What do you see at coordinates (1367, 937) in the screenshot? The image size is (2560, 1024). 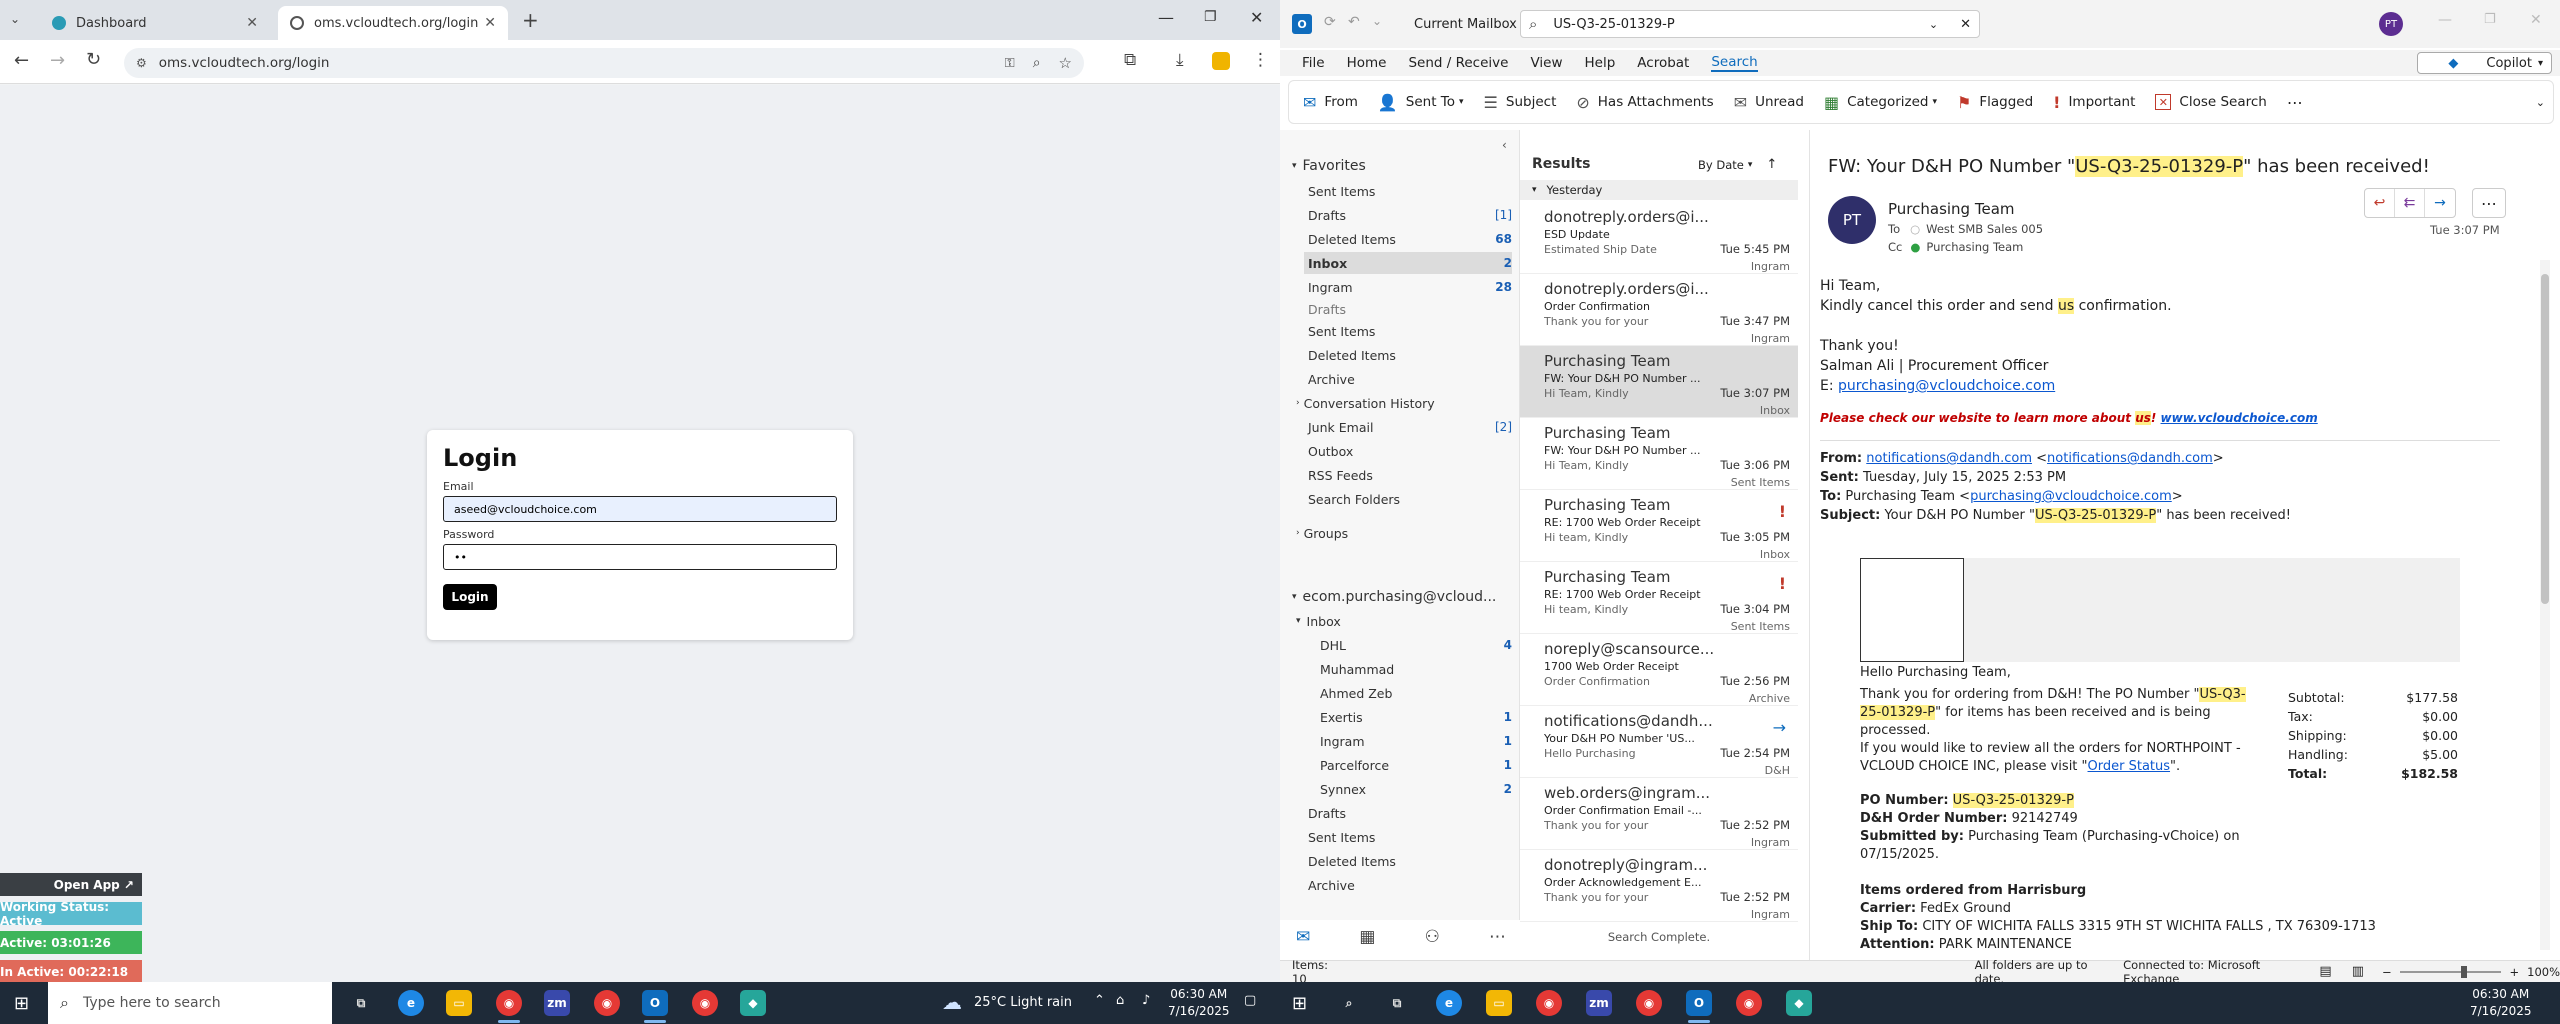 I see `calendar-icon: ▦` at bounding box center [1367, 937].